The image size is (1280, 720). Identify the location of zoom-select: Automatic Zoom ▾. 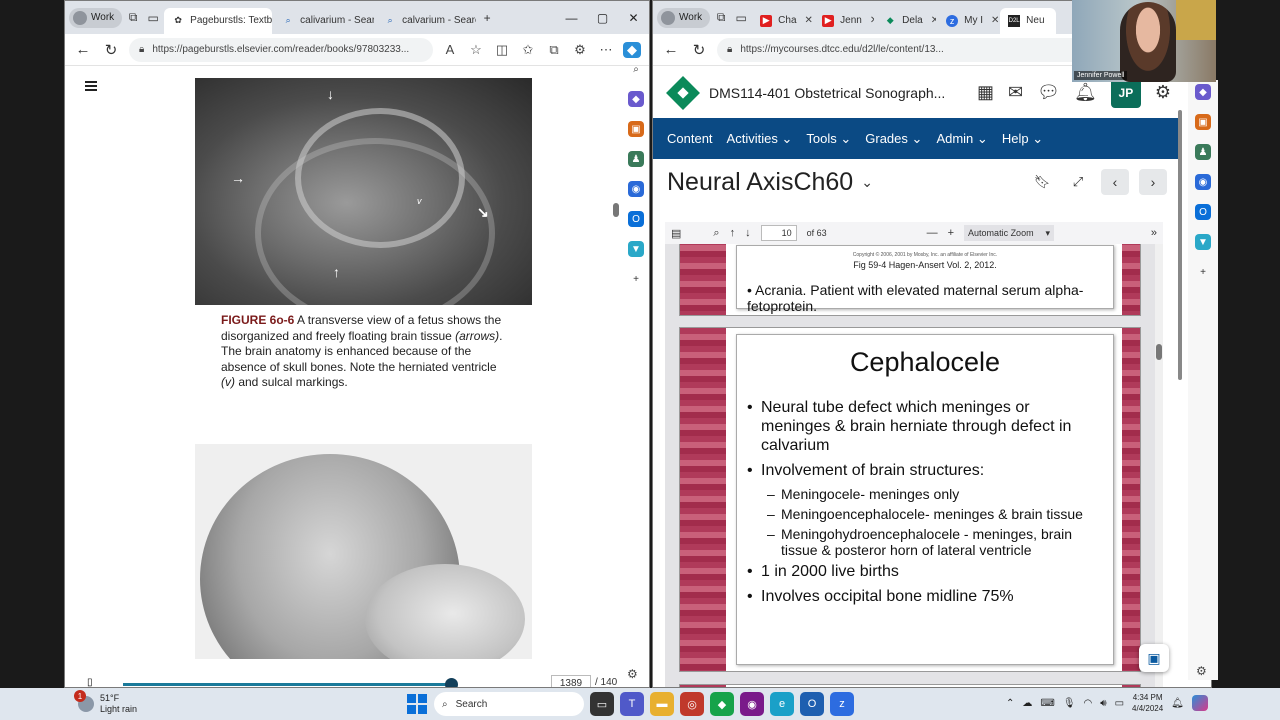
(1009, 233).